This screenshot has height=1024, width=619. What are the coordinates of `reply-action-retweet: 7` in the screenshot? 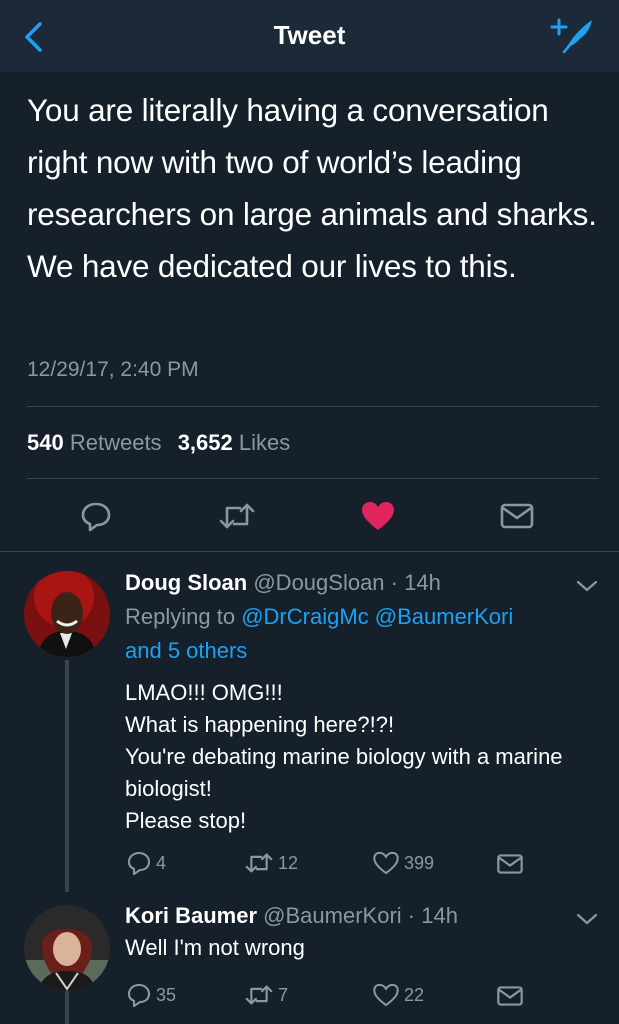 It's located at (266, 995).